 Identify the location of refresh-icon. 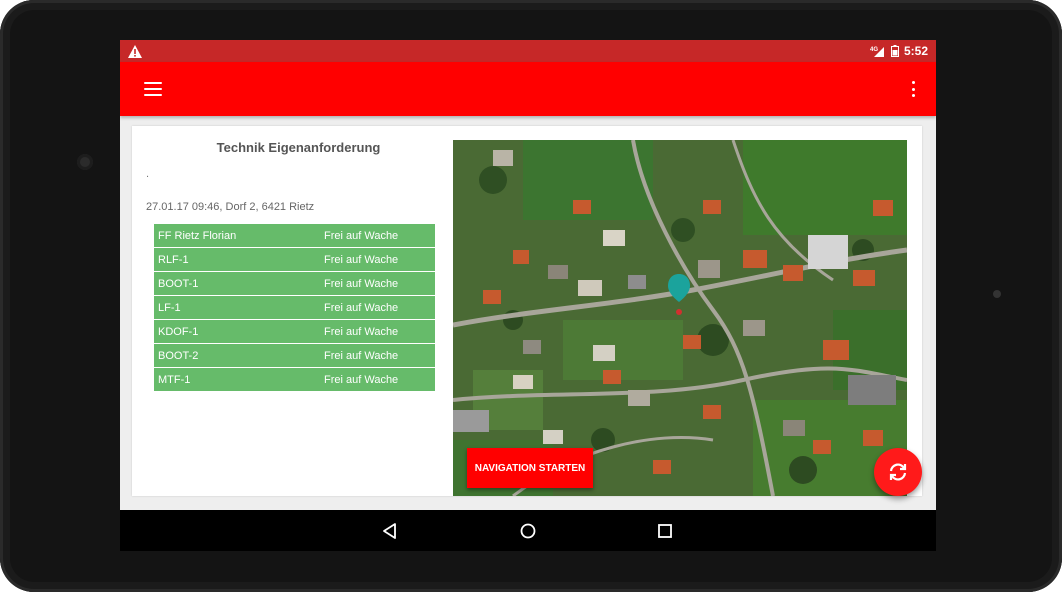
(898, 472).